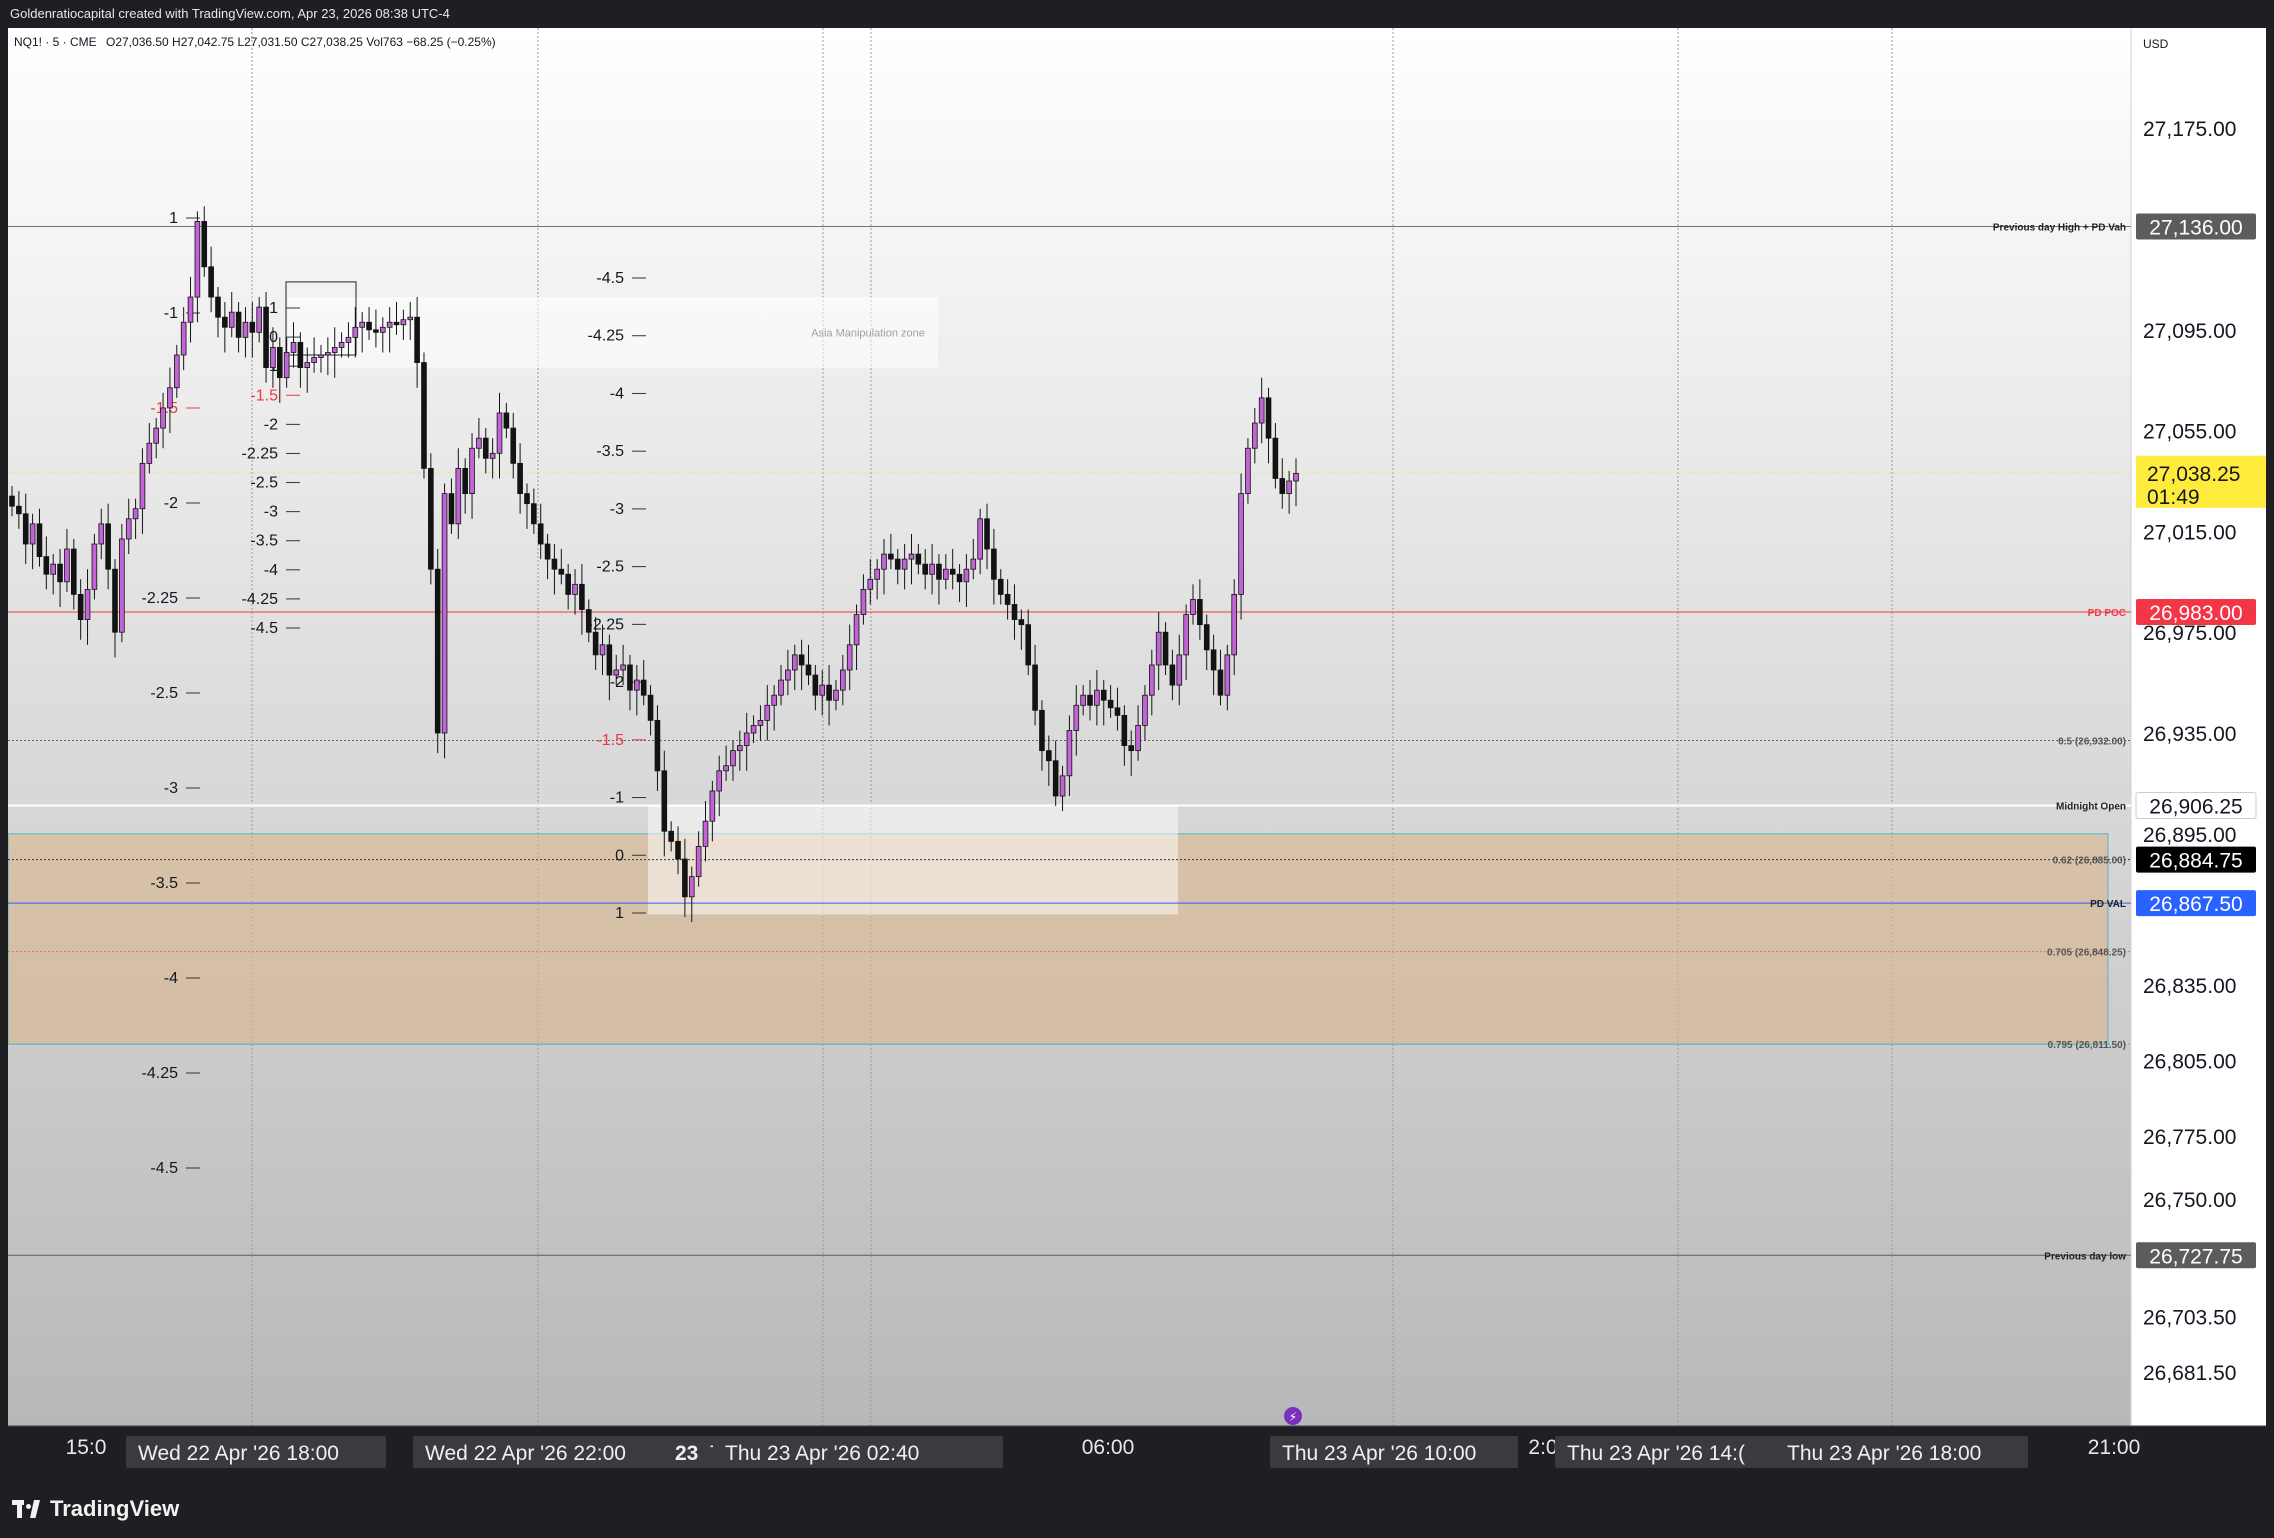 The width and height of the screenshot is (2274, 1538). I want to click on time-axis-tick: 15:0, so click(86, 1447).